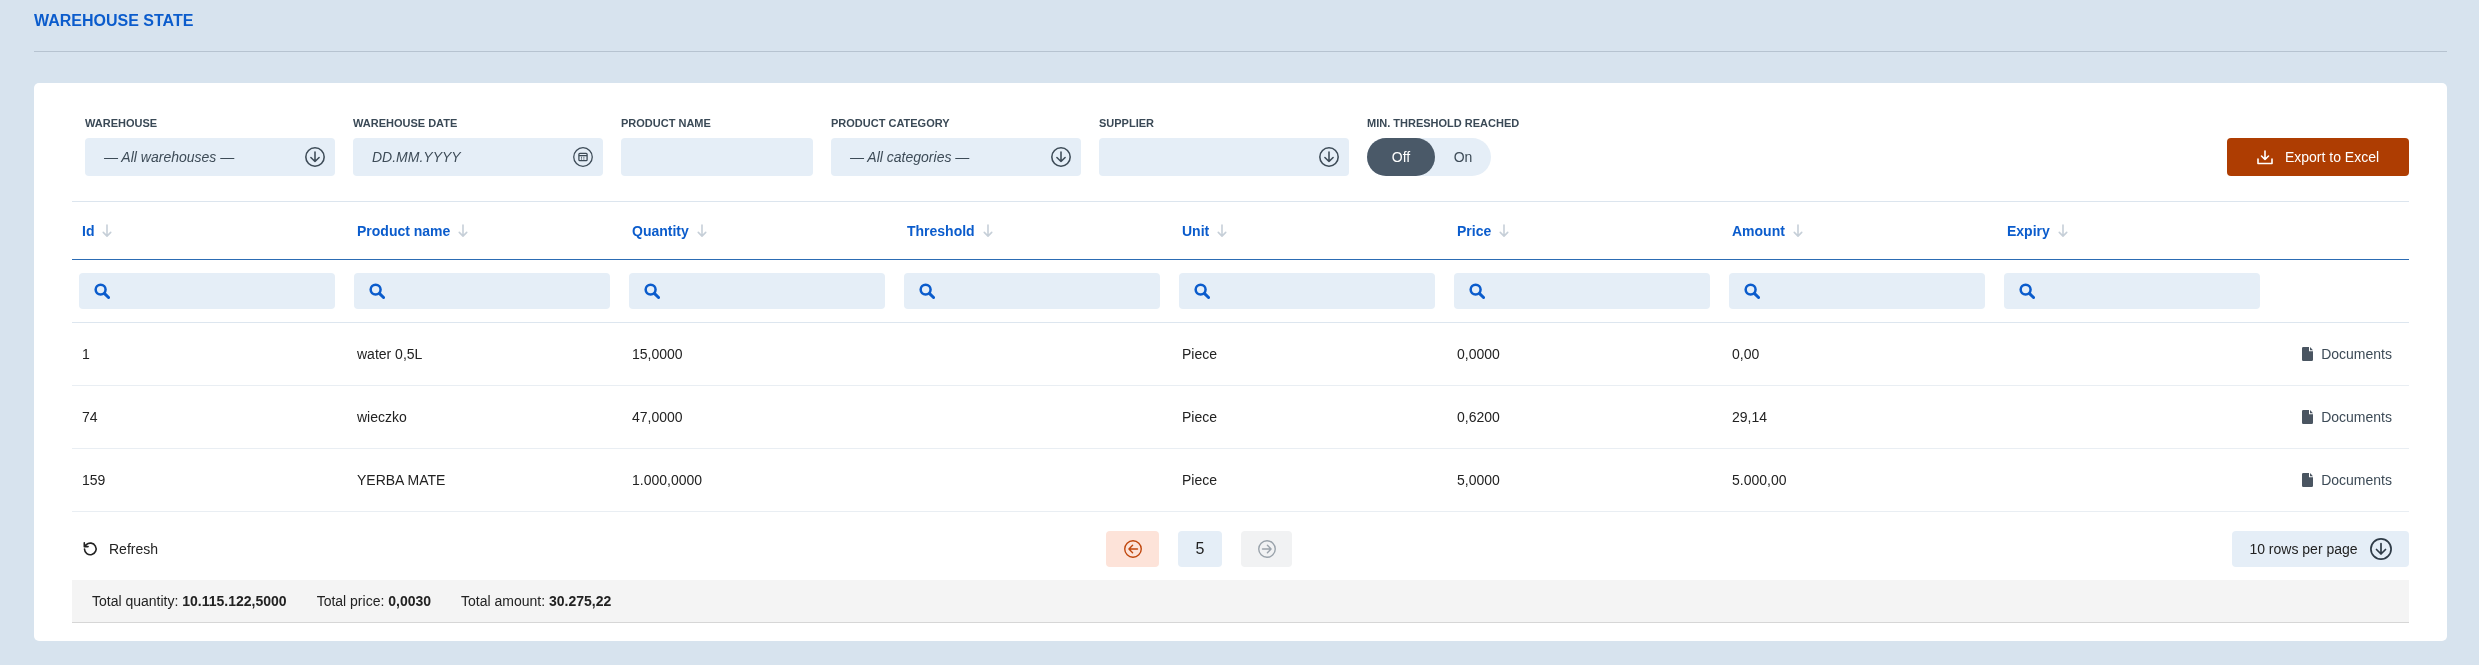 The image size is (2479, 665). What do you see at coordinates (1474, 230) in the screenshot?
I see `column-header: Price` at bounding box center [1474, 230].